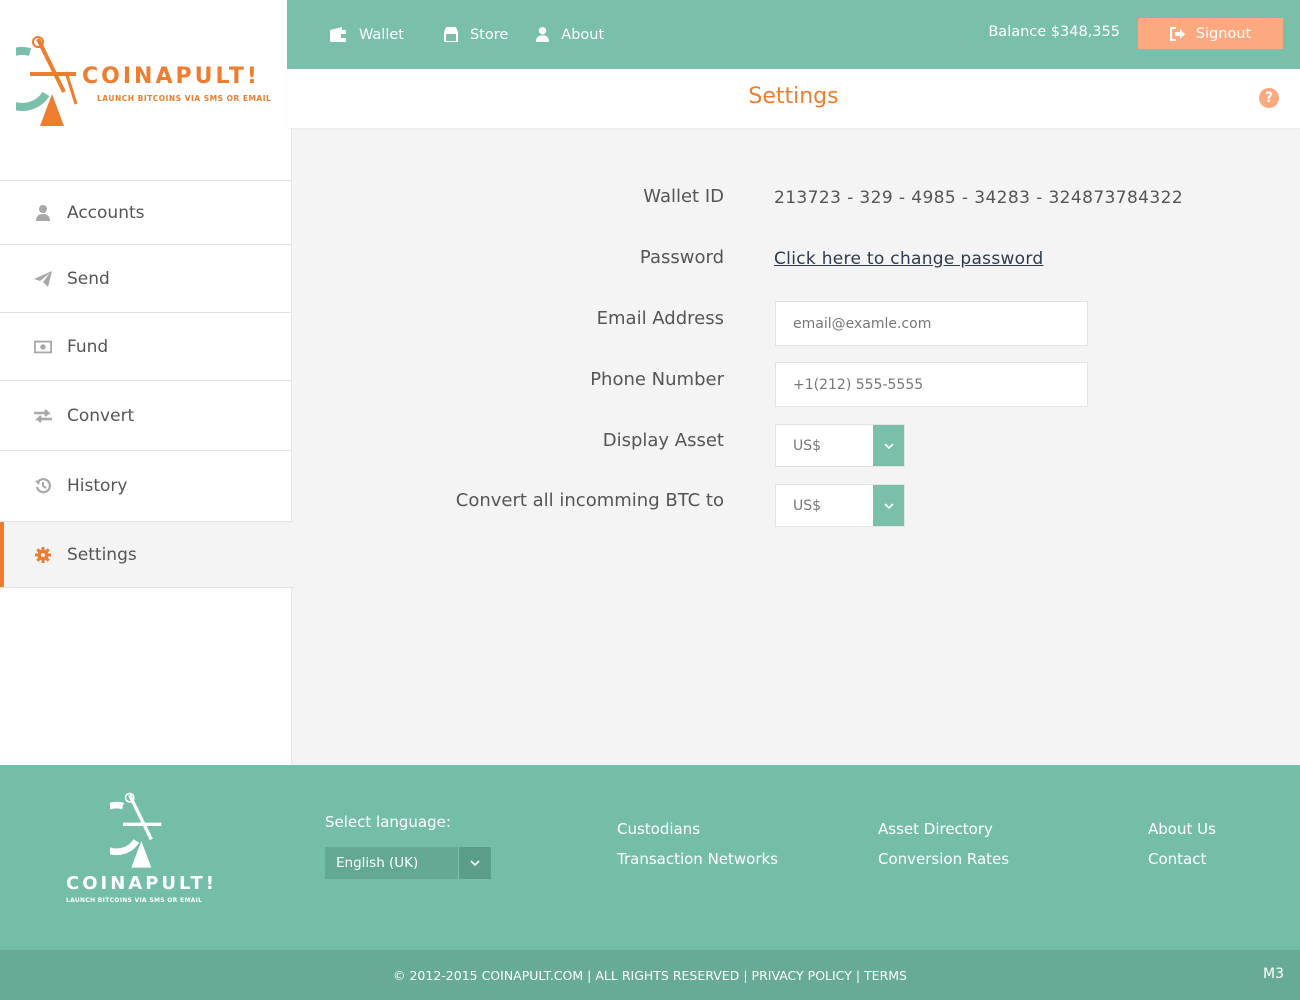  What do you see at coordinates (43, 347) in the screenshot?
I see `money-icon` at bounding box center [43, 347].